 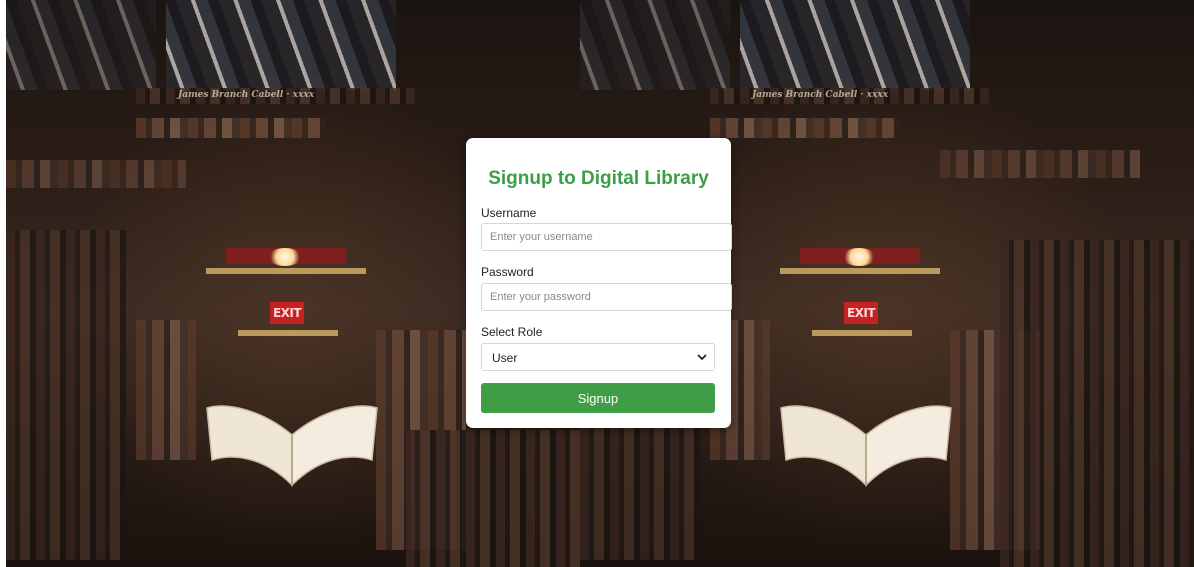 I want to click on username-input, so click(x=606, y=237).